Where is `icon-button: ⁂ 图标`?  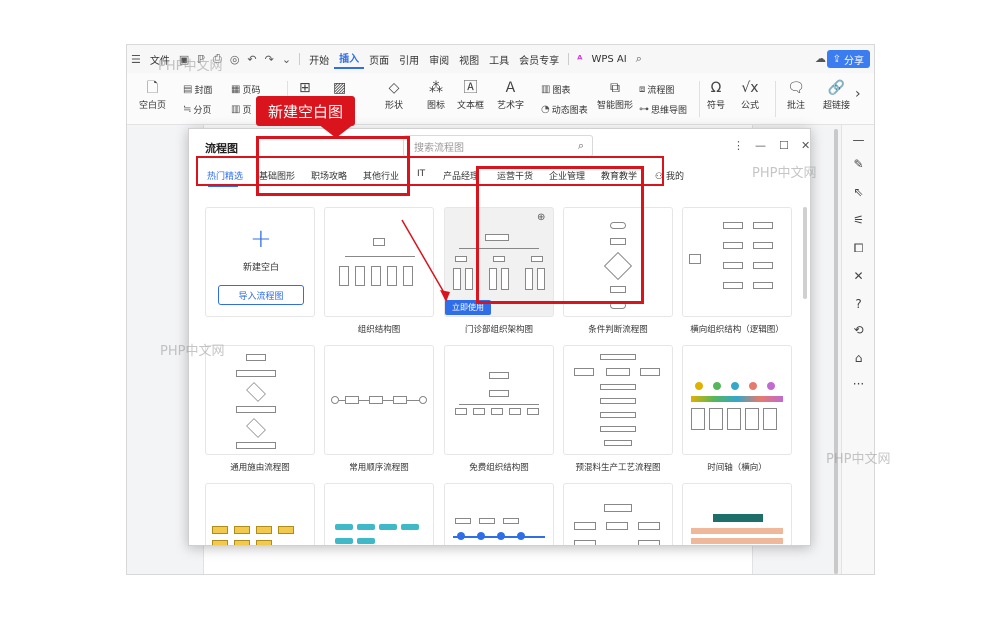 icon-button: ⁂ 图标 is located at coordinates (436, 96).